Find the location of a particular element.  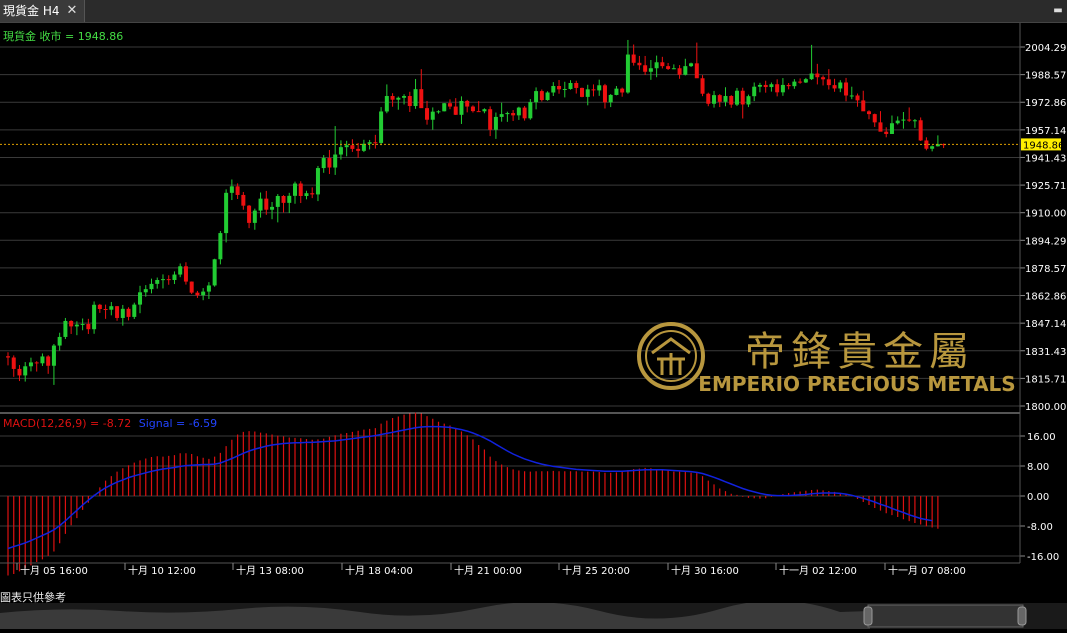

scrollbar-range is located at coordinates (945, 616).